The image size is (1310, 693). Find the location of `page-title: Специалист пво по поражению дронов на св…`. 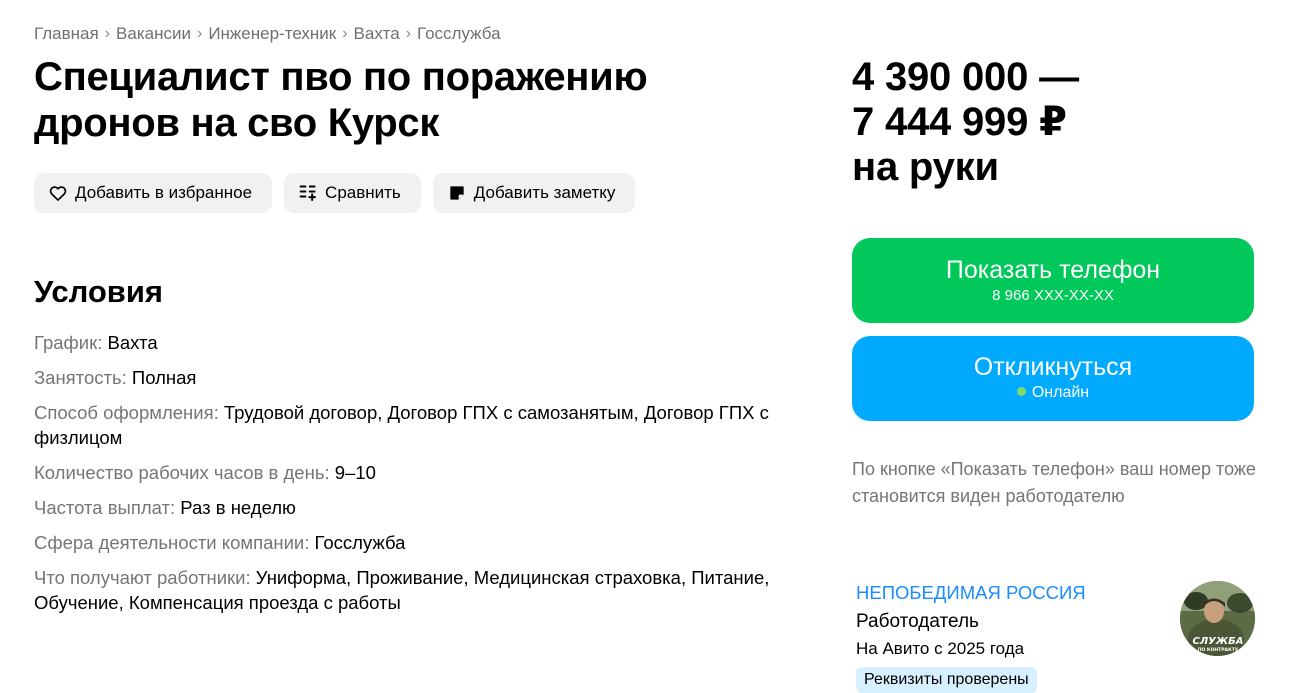

page-title: Специалист пво по поражению дронов на св… is located at coordinates (341, 100).